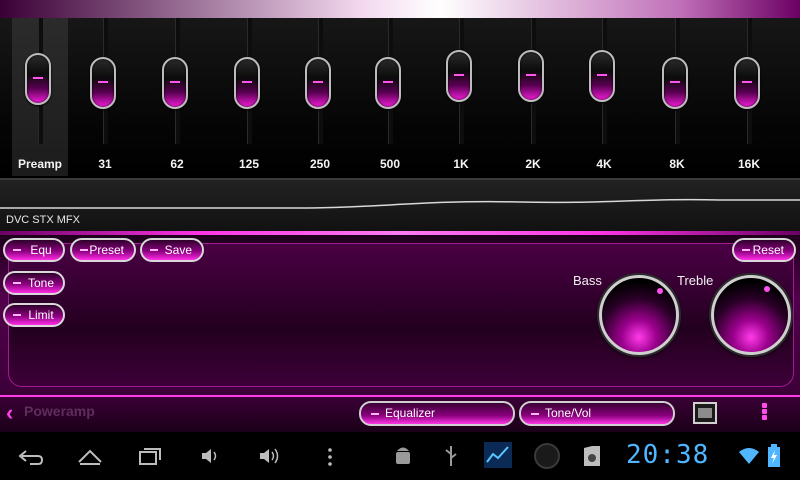 The height and width of the screenshot is (480, 800). Describe the element at coordinates (695, 280) in the screenshot. I see `treble-label: Treble` at that location.